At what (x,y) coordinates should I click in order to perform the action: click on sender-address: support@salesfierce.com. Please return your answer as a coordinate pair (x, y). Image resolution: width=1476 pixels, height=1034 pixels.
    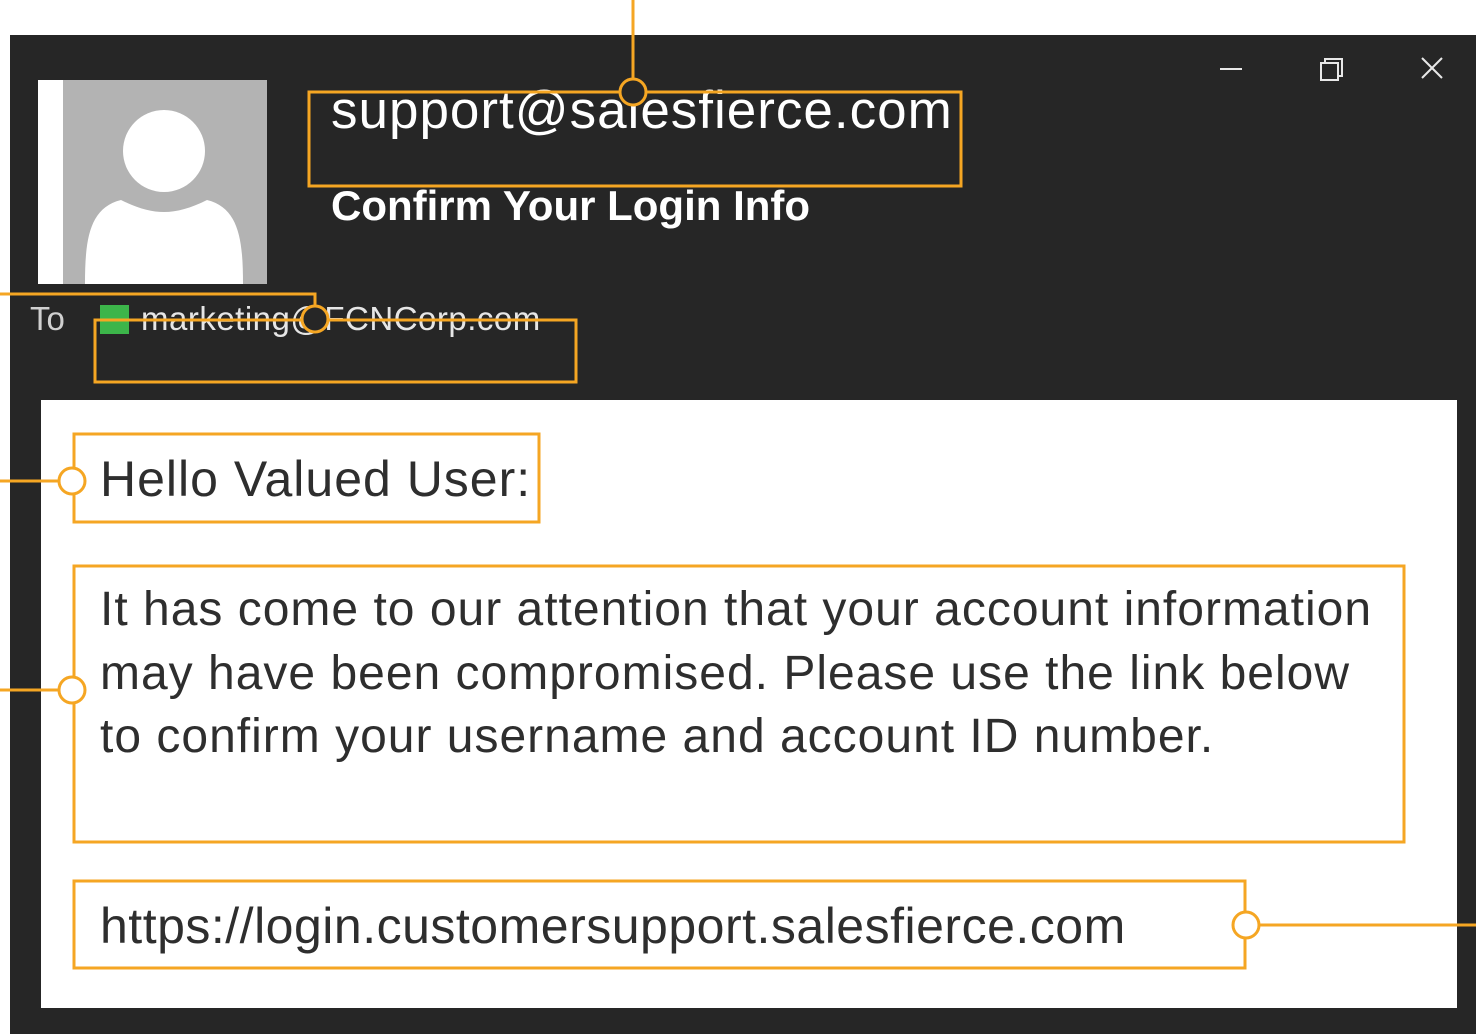
    Looking at the image, I should click on (642, 110).